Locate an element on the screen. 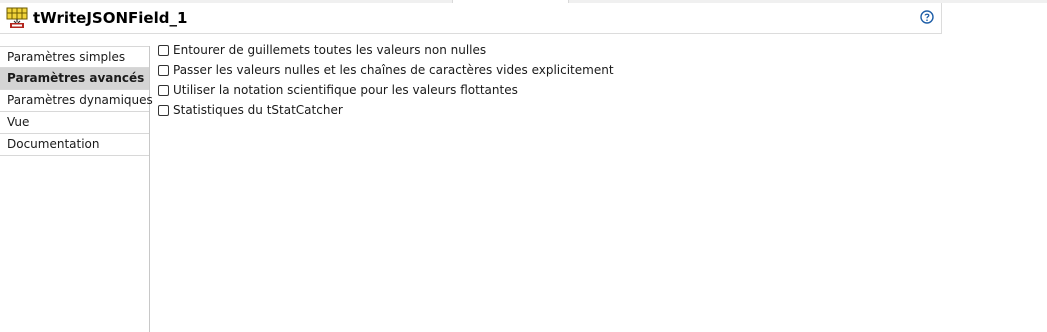 This screenshot has height=332, width=1047. sidebar-item-documentation: Documentation is located at coordinates (74, 145).